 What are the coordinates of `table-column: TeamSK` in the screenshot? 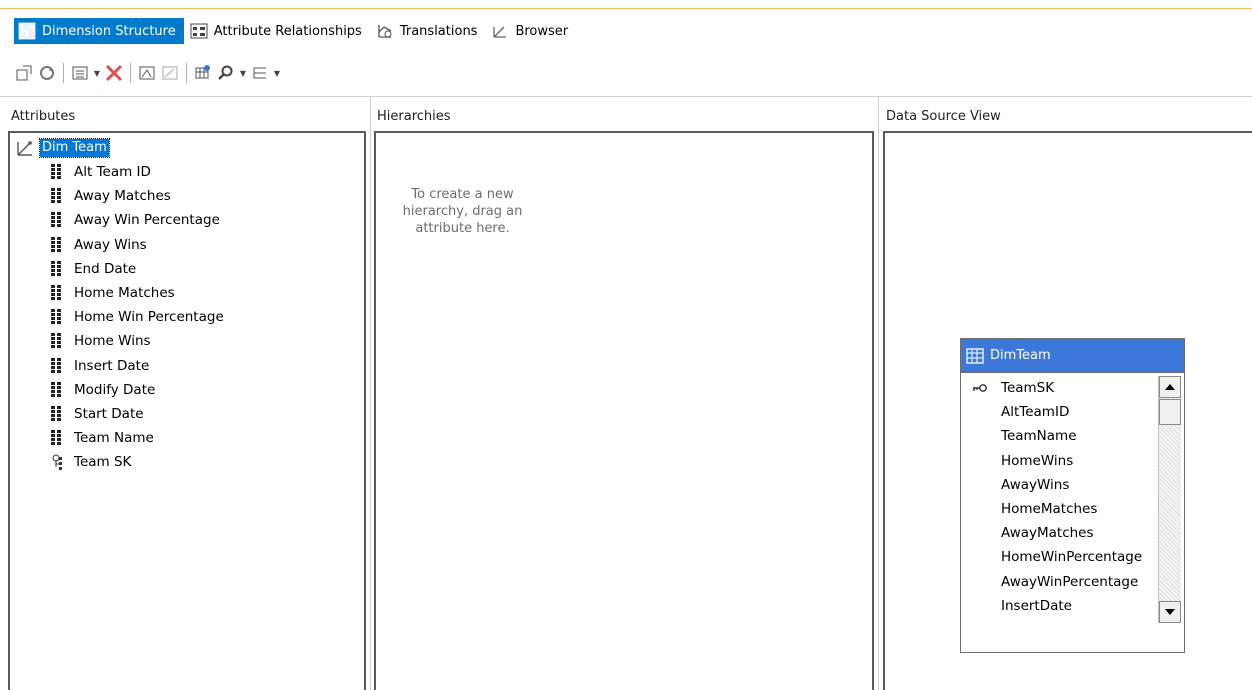 It's located at (1061, 388).